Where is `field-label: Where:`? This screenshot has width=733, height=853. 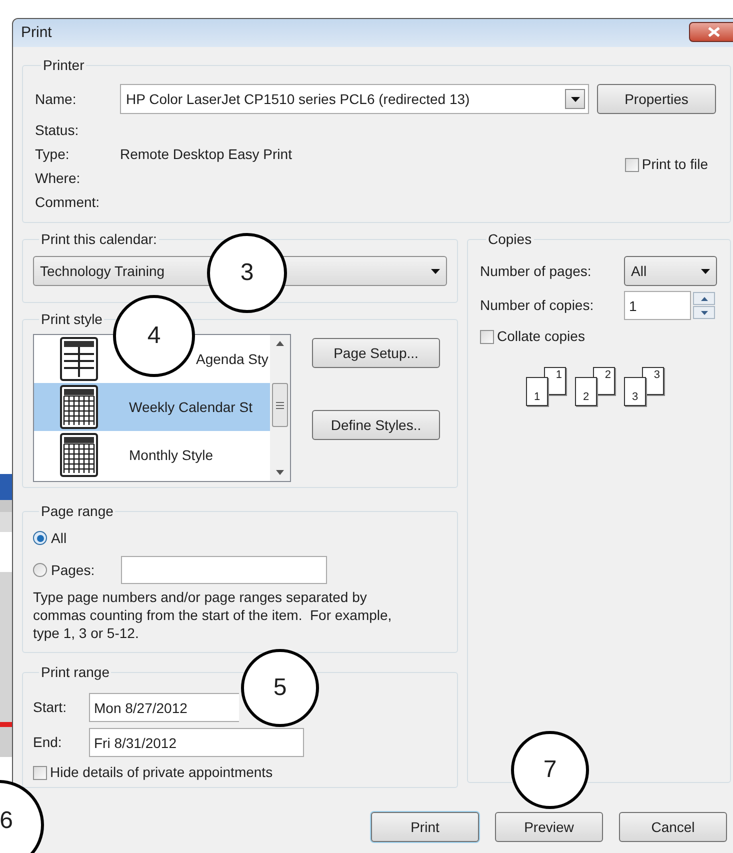
field-label: Where: is located at coordinates (58, 178).